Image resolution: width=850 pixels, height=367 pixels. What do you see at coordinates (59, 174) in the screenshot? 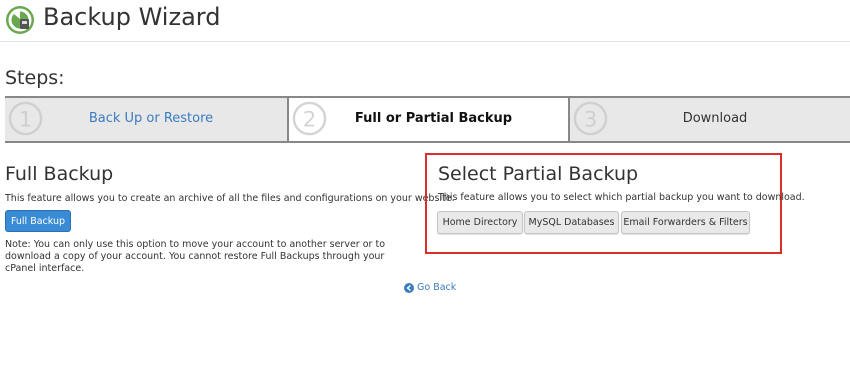
I see `full-backup-heading: Full Backup` at bounding box center [59, 174].